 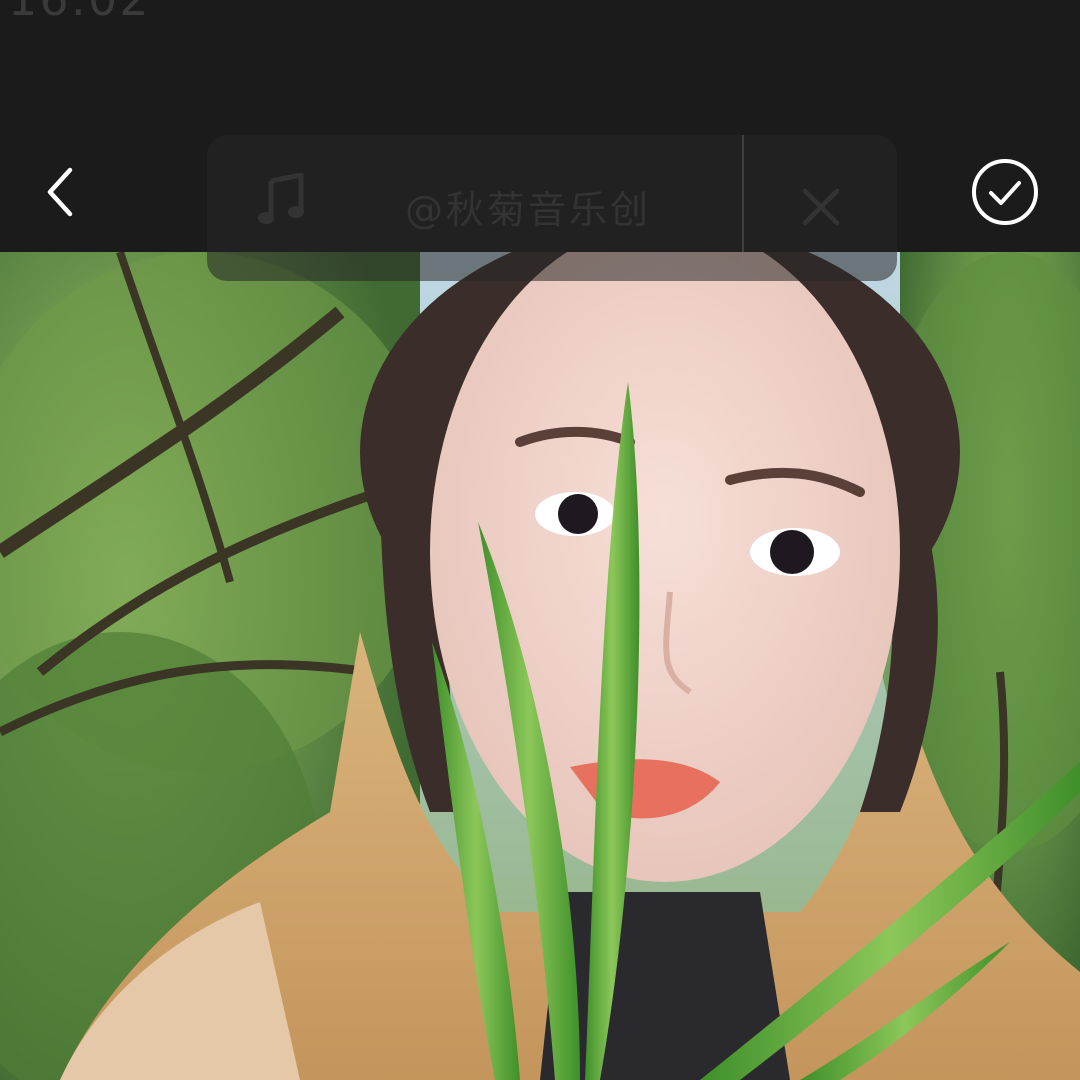 What do you see at coordinates (821, 207) in the screenshot?
I see `close-icon` at bounding box center [821, 207].